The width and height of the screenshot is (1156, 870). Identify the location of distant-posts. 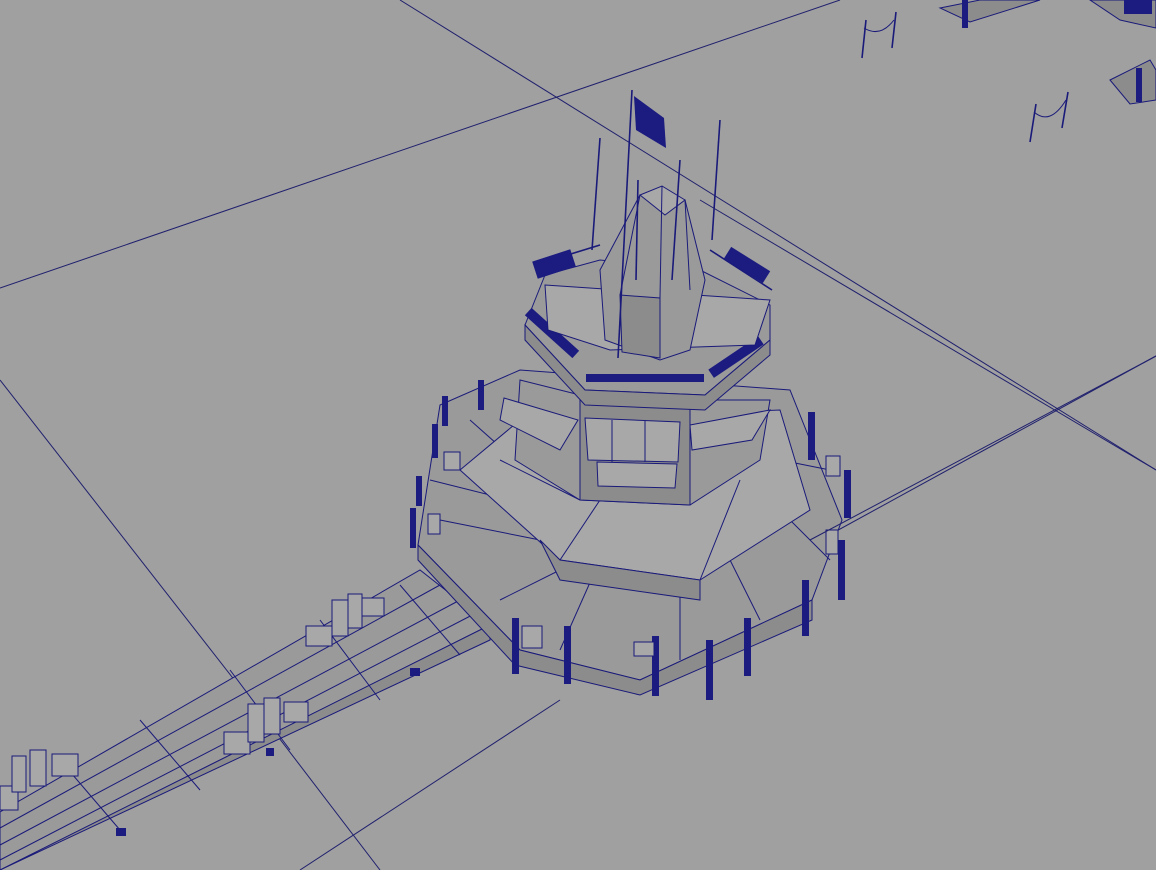
(1008, 71).